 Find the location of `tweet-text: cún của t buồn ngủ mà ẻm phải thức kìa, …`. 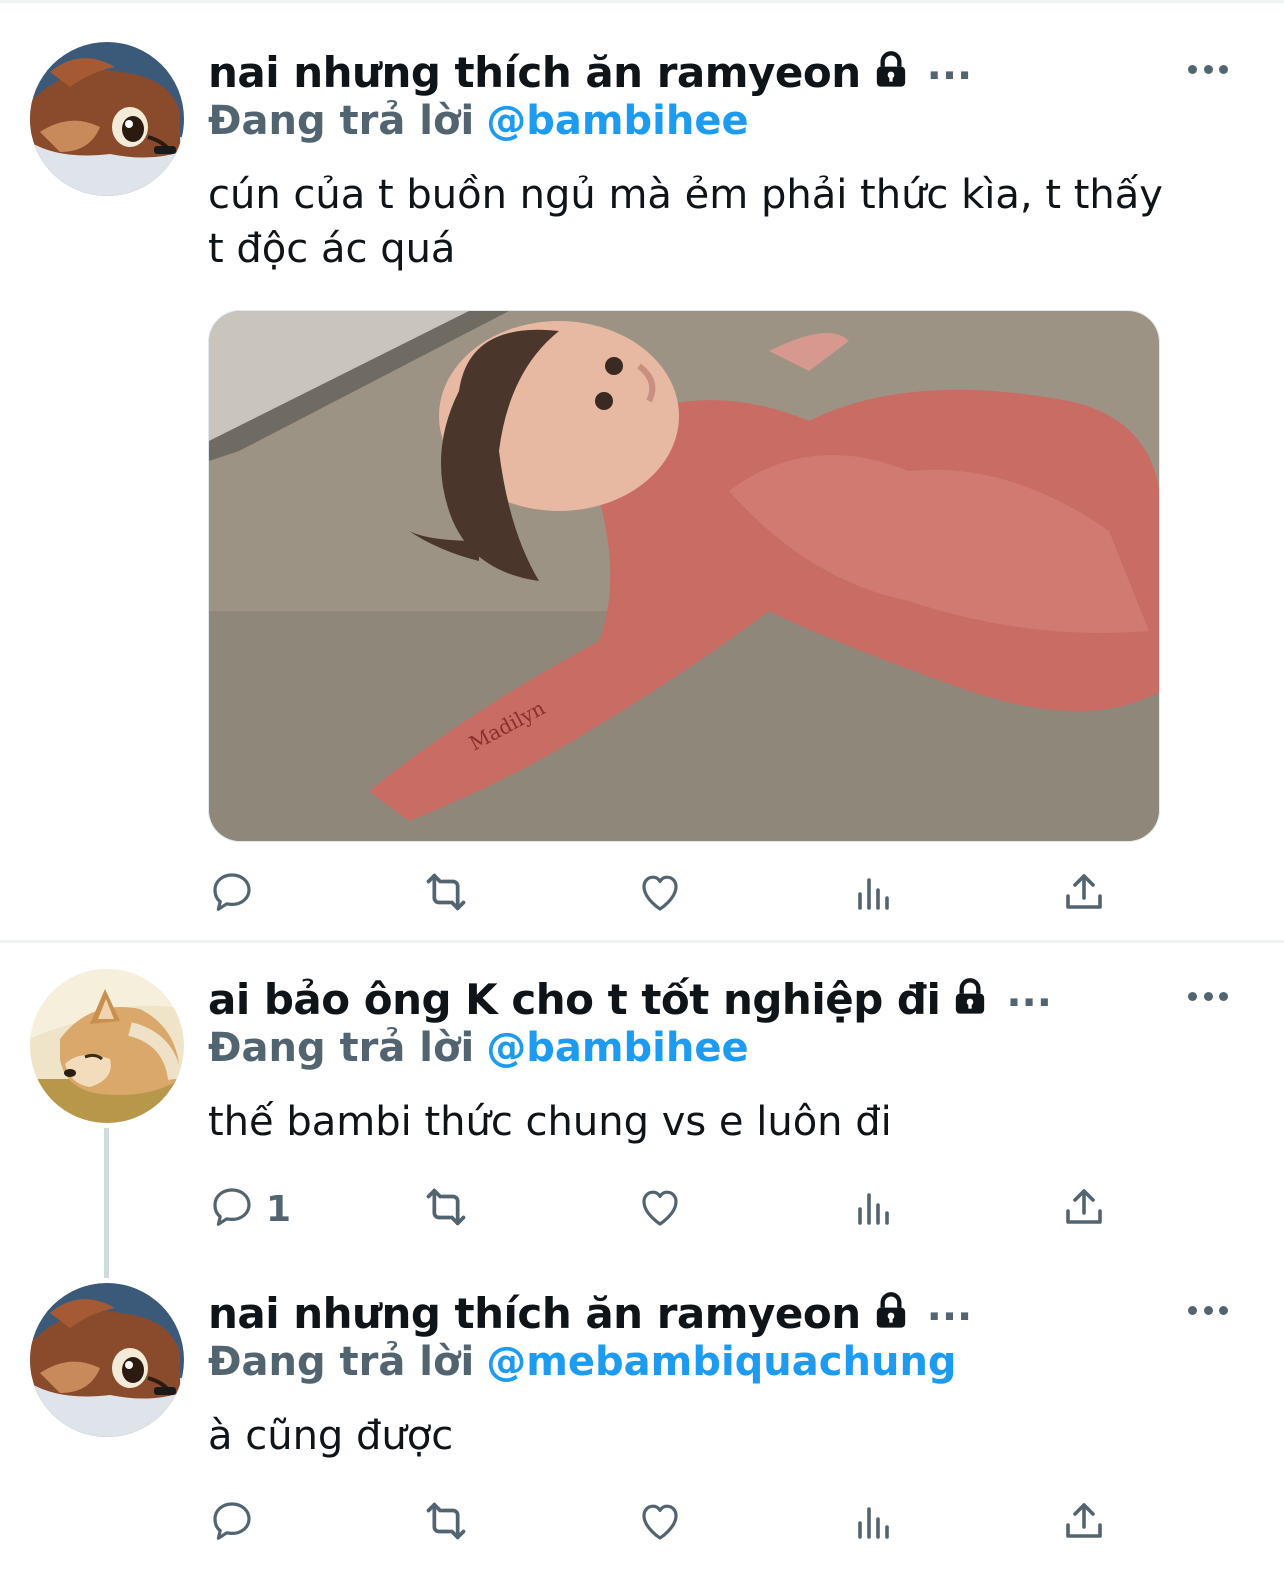

tweet-text: cún của t buồn ngủ mà ẻm phải thức kìa, … is located at coordinates (685, 222).